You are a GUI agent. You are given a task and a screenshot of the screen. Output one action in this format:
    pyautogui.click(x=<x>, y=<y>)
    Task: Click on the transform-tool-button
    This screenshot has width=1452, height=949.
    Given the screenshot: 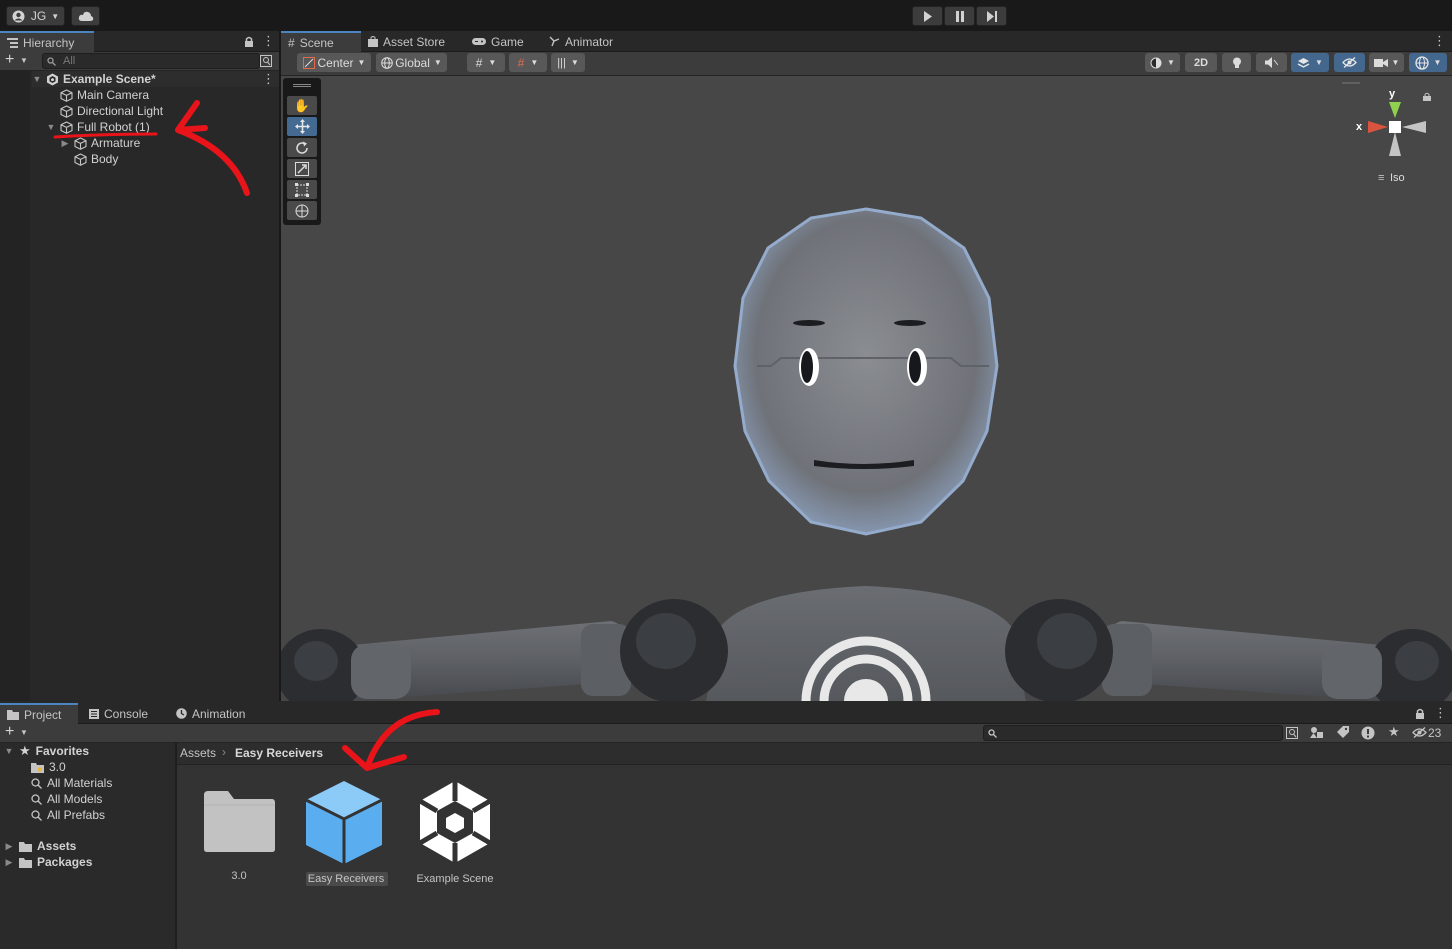 What is the action you would take?
    pyautogui.click(x=302, y=210)
    